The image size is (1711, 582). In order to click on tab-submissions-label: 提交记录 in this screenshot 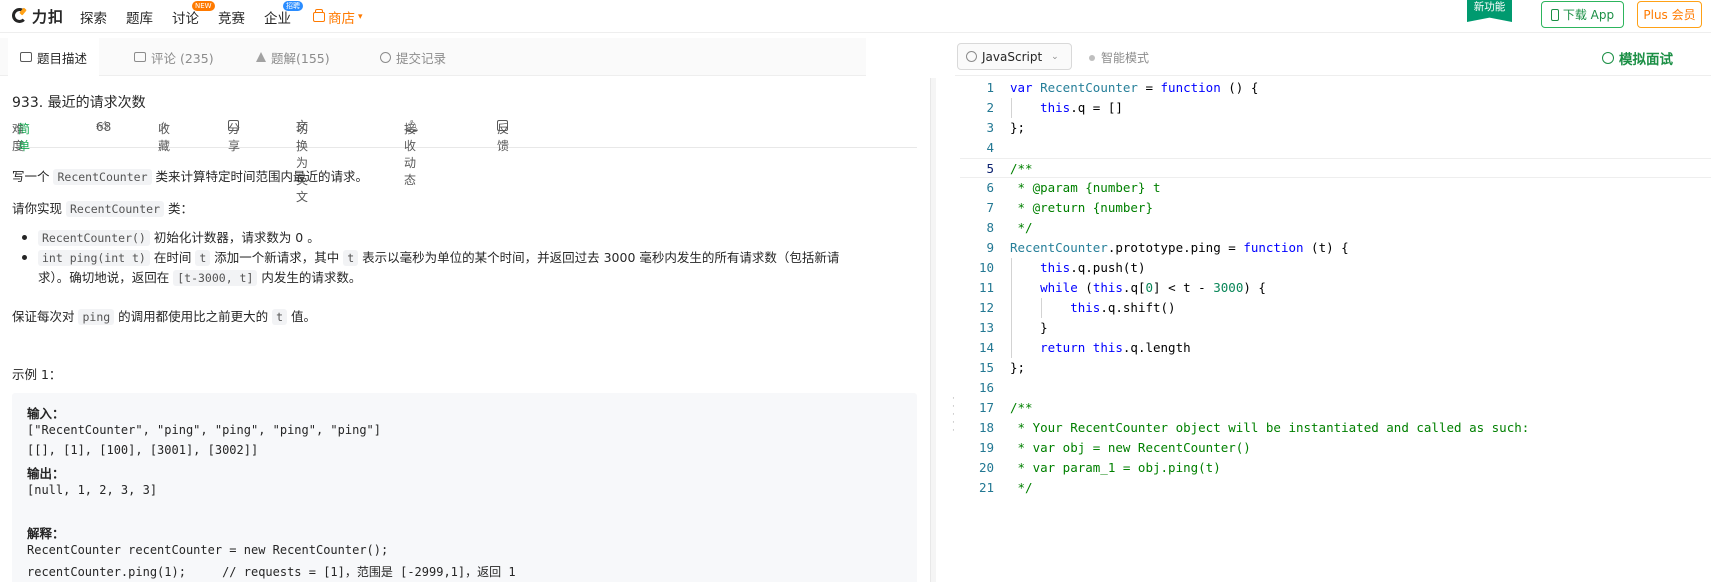, I will do `click(421, 58)`.